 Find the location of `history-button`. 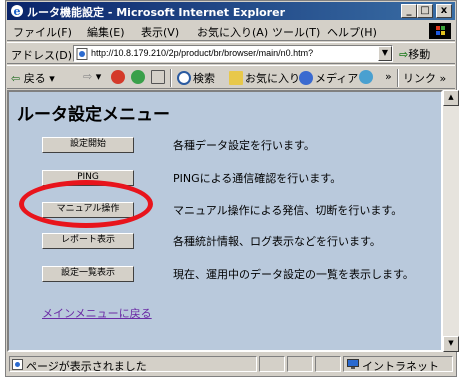

history-button is located at coordinates (367, 77).